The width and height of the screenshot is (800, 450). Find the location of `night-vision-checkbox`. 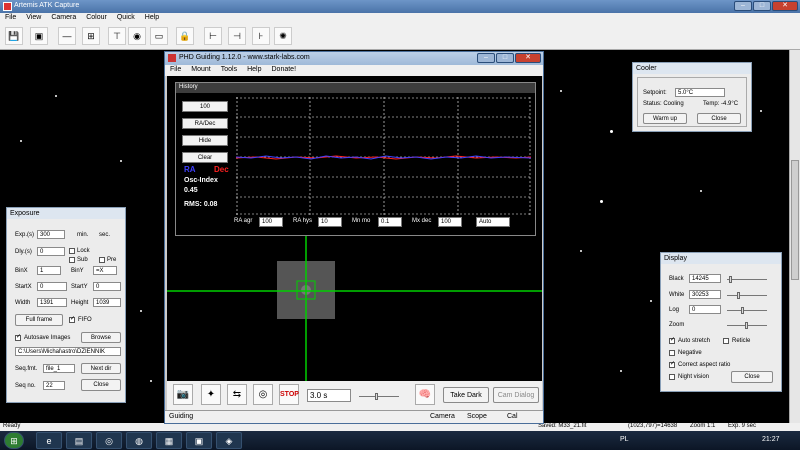

night-vision-checkbox is located at coordinates (672, 377).